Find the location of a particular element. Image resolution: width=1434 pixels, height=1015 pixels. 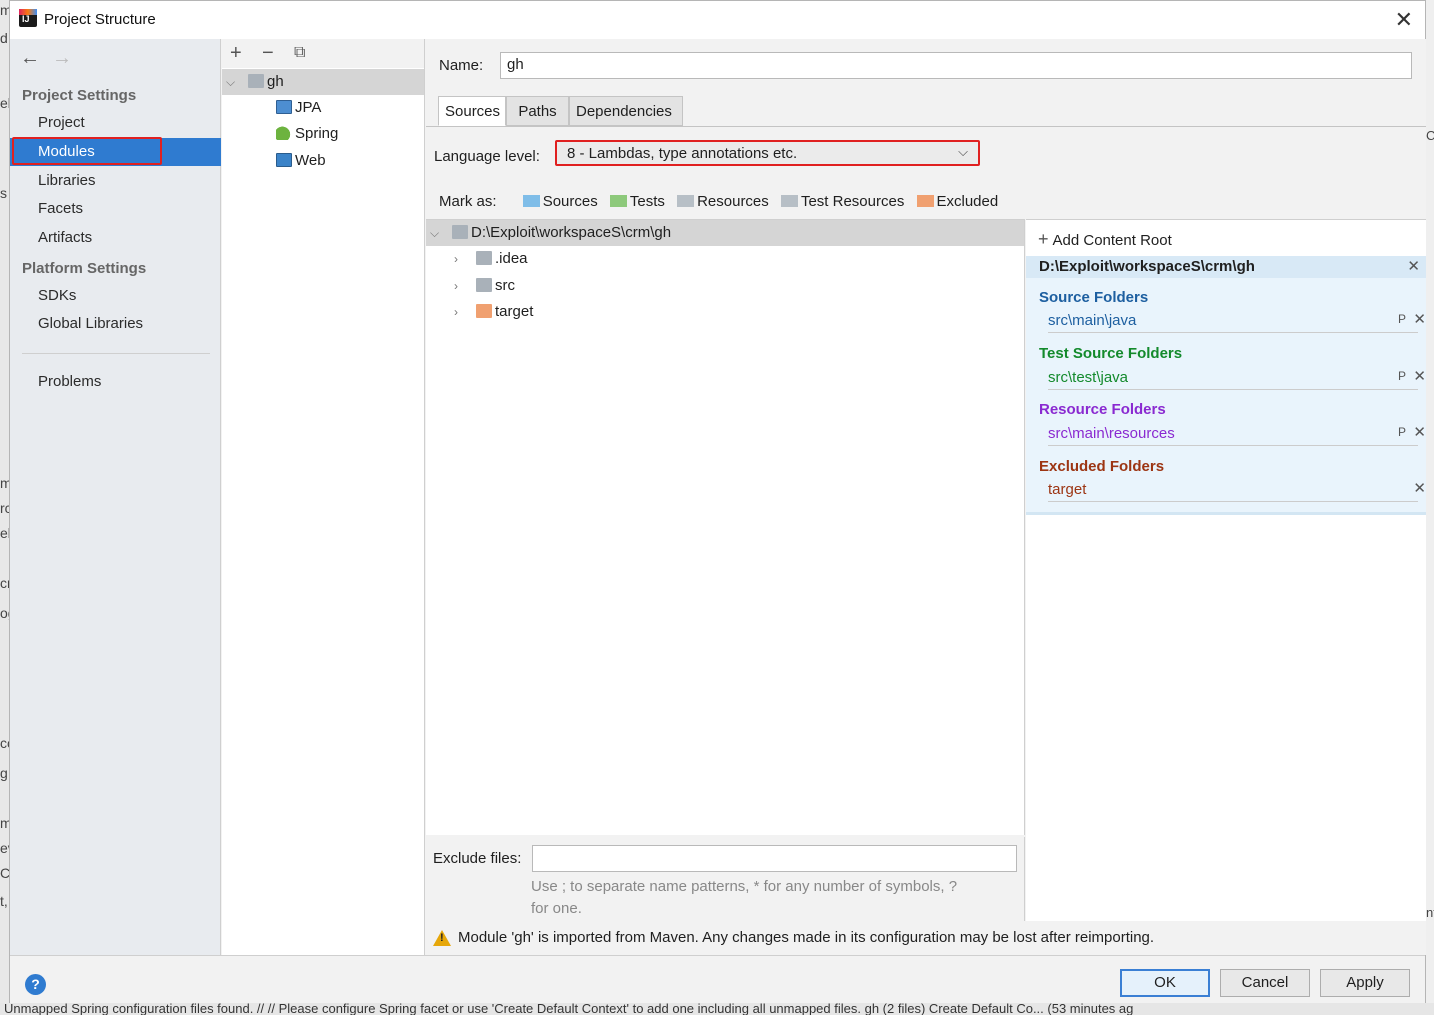

close-icon: ✕ is located at coordinates (1404, 20).